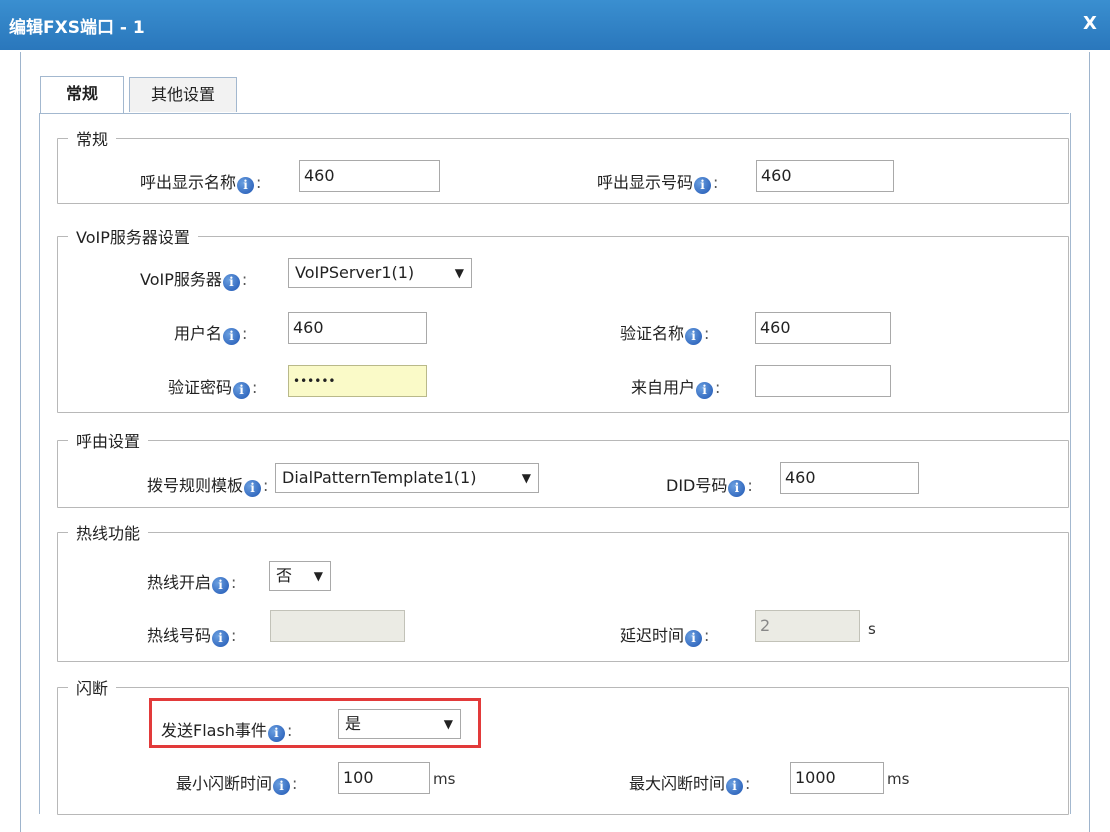 The height and width of the screenshot is (832, 1110). Describe the element at coordinates (300, 576) in the screenshot. I see `hotline-enable-select: 否 ▼` at that location.